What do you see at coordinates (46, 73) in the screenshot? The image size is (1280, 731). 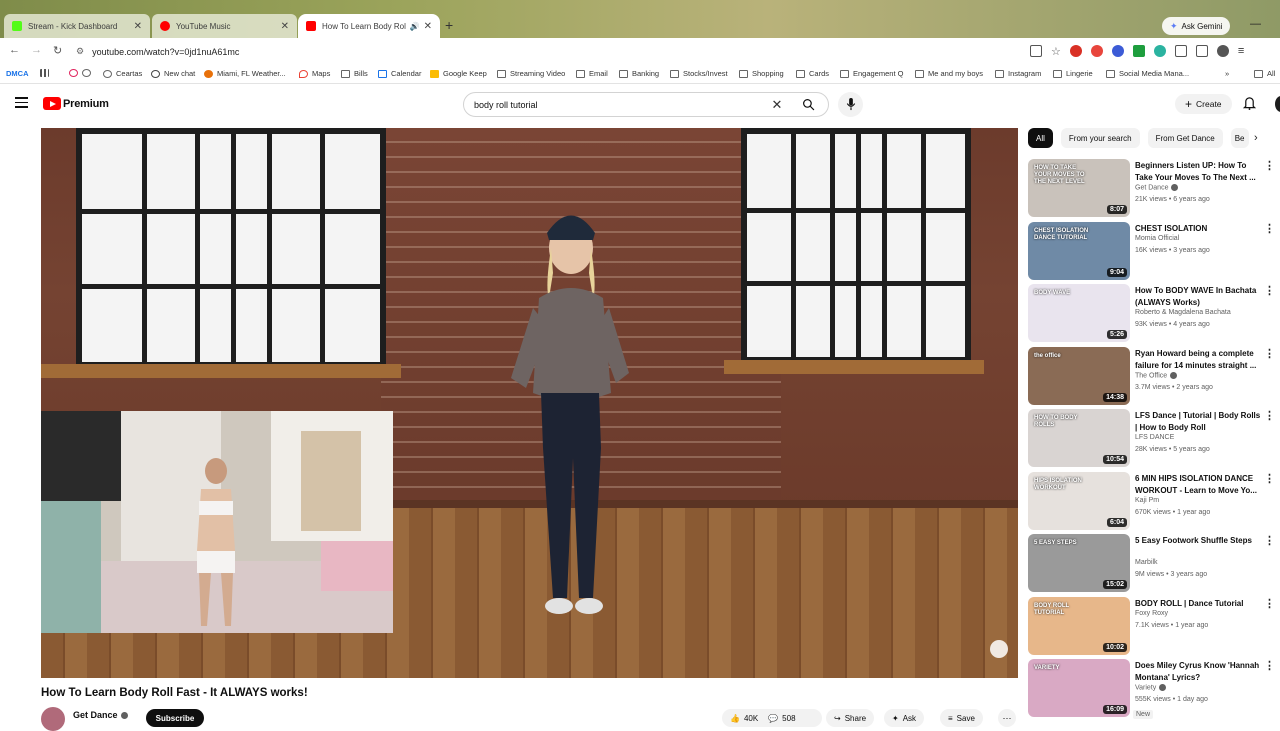 I see `apps-grid-icon` at bounding box center [46, 73].